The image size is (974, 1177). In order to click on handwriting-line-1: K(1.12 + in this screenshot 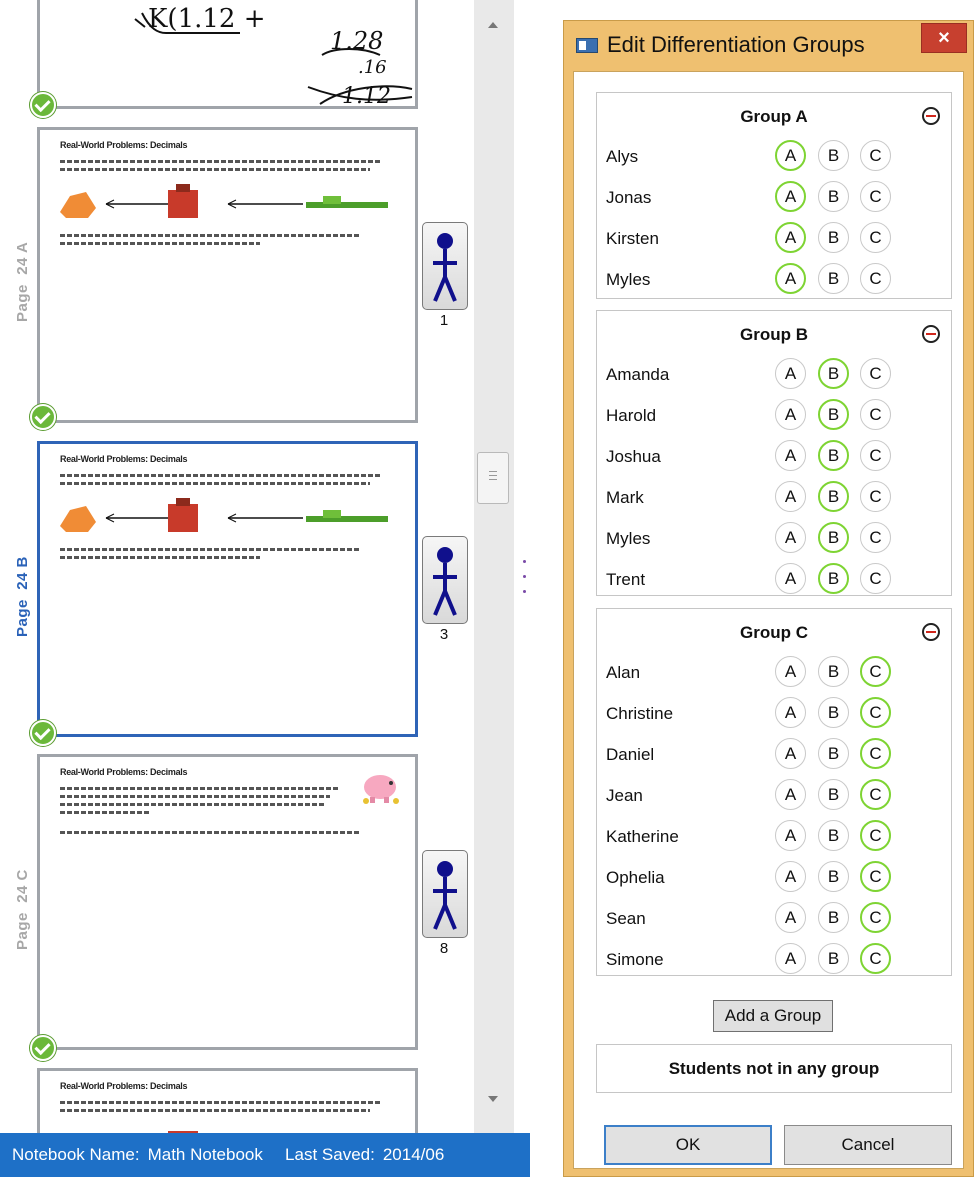, I will do `click(207, 19)`.